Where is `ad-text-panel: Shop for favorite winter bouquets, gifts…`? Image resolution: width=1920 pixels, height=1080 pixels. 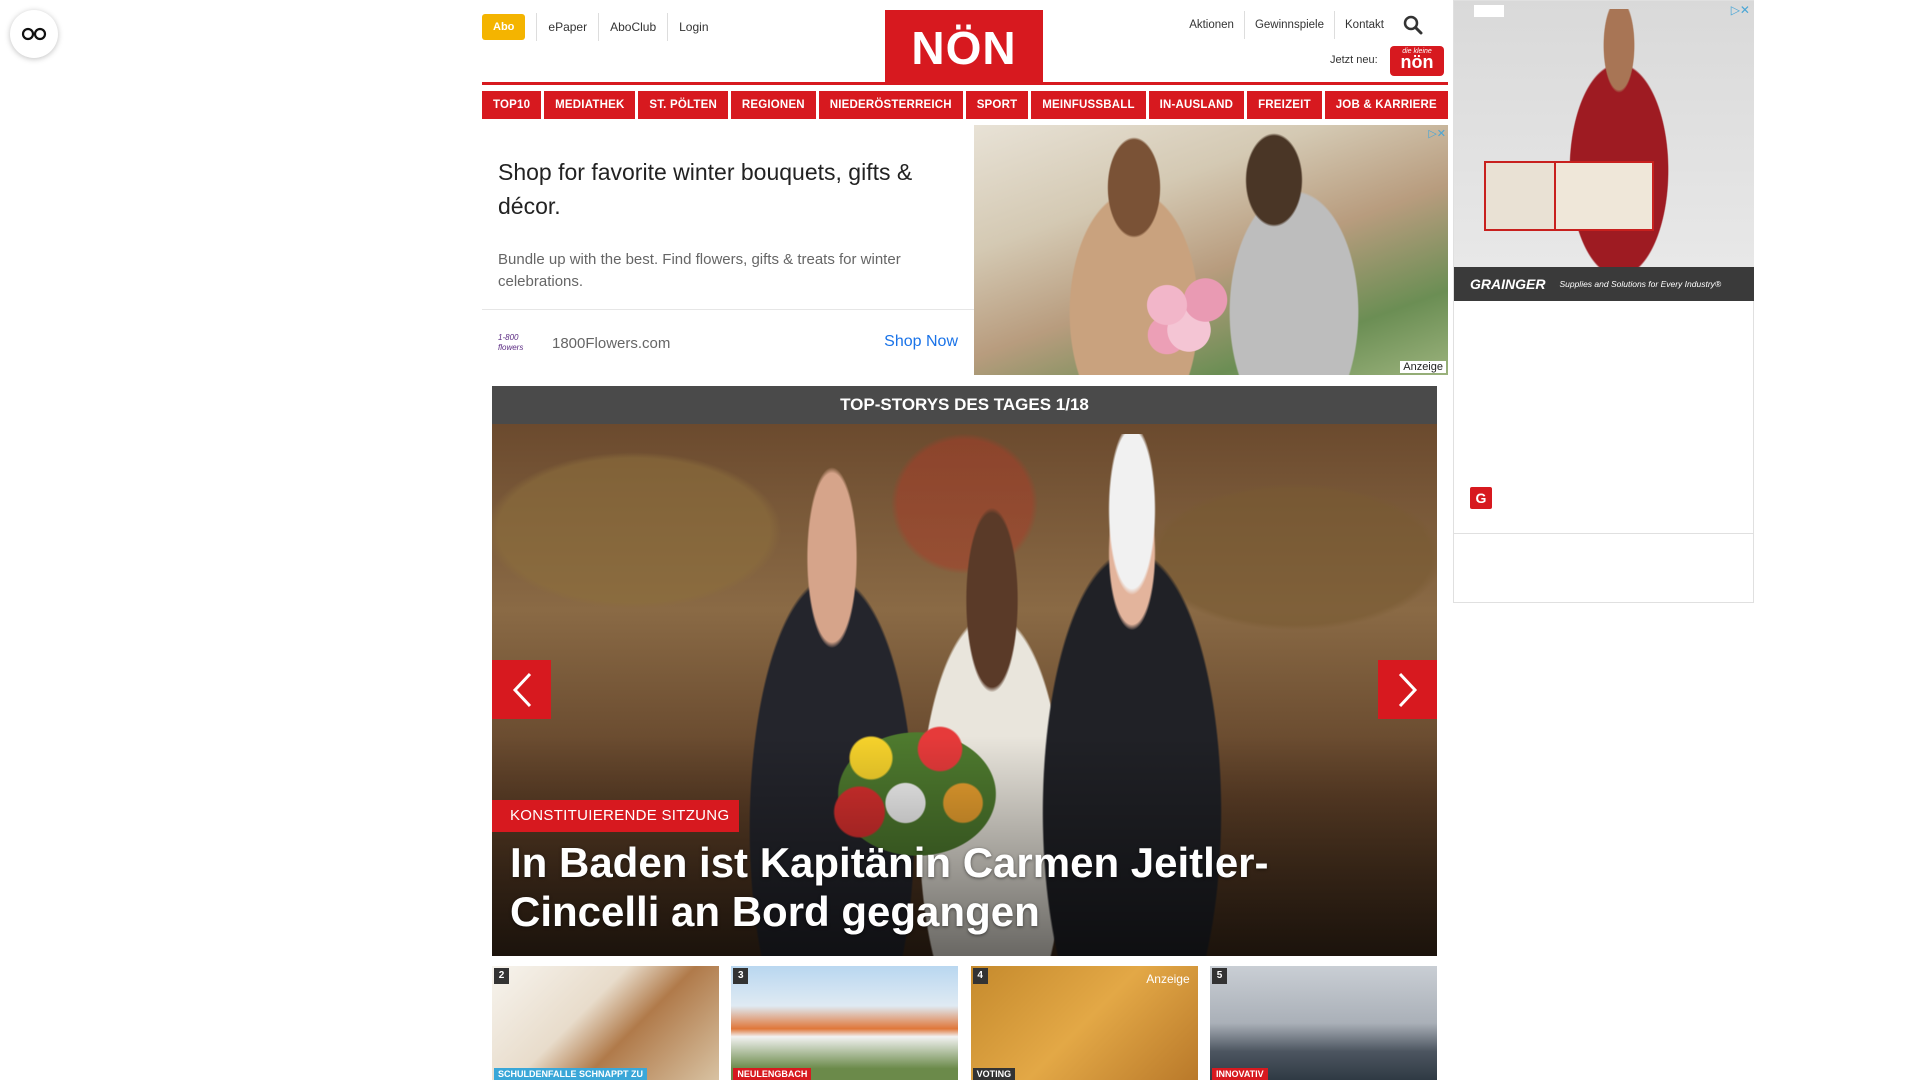
ad-text-panel: Shop for favorite winter bouquets, gifts… is located at coordinates (728, 250).